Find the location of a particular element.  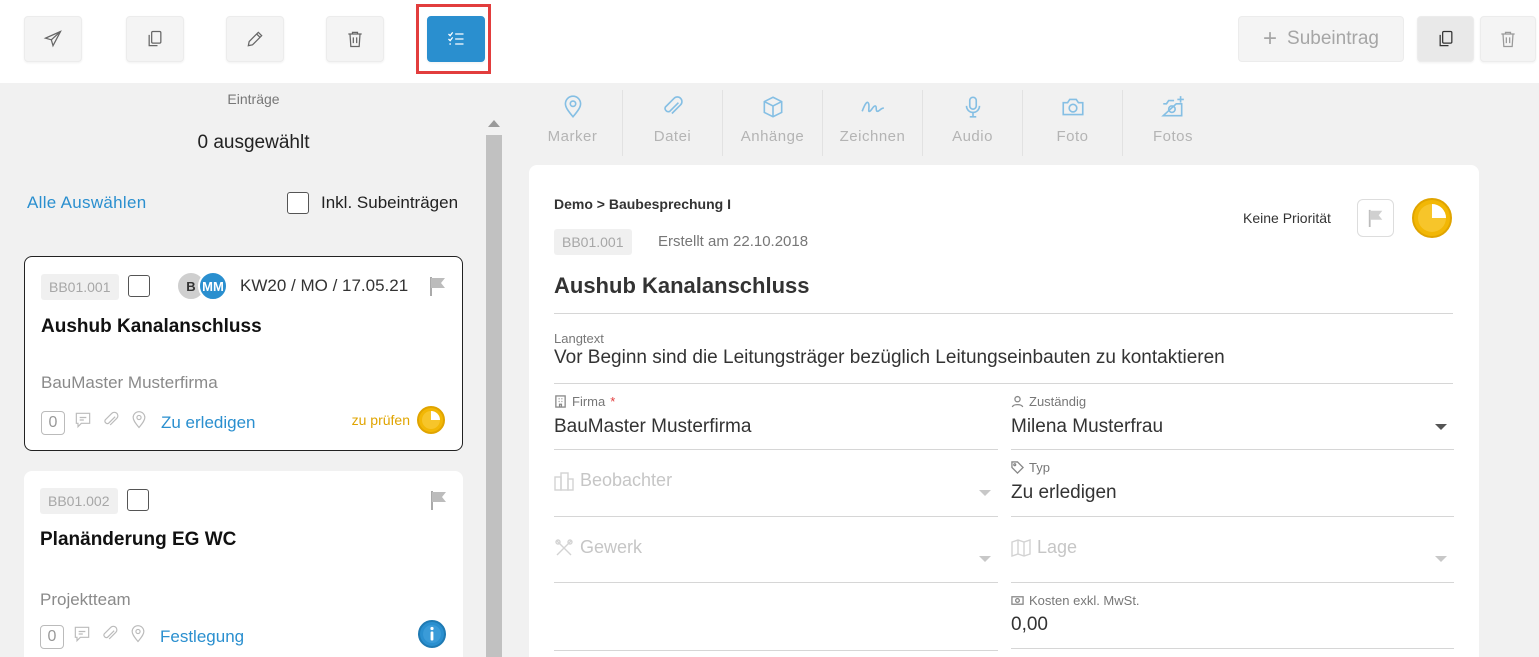

zustaendig-select: Milena Musterfrau is located at coordinates (1087, 427).